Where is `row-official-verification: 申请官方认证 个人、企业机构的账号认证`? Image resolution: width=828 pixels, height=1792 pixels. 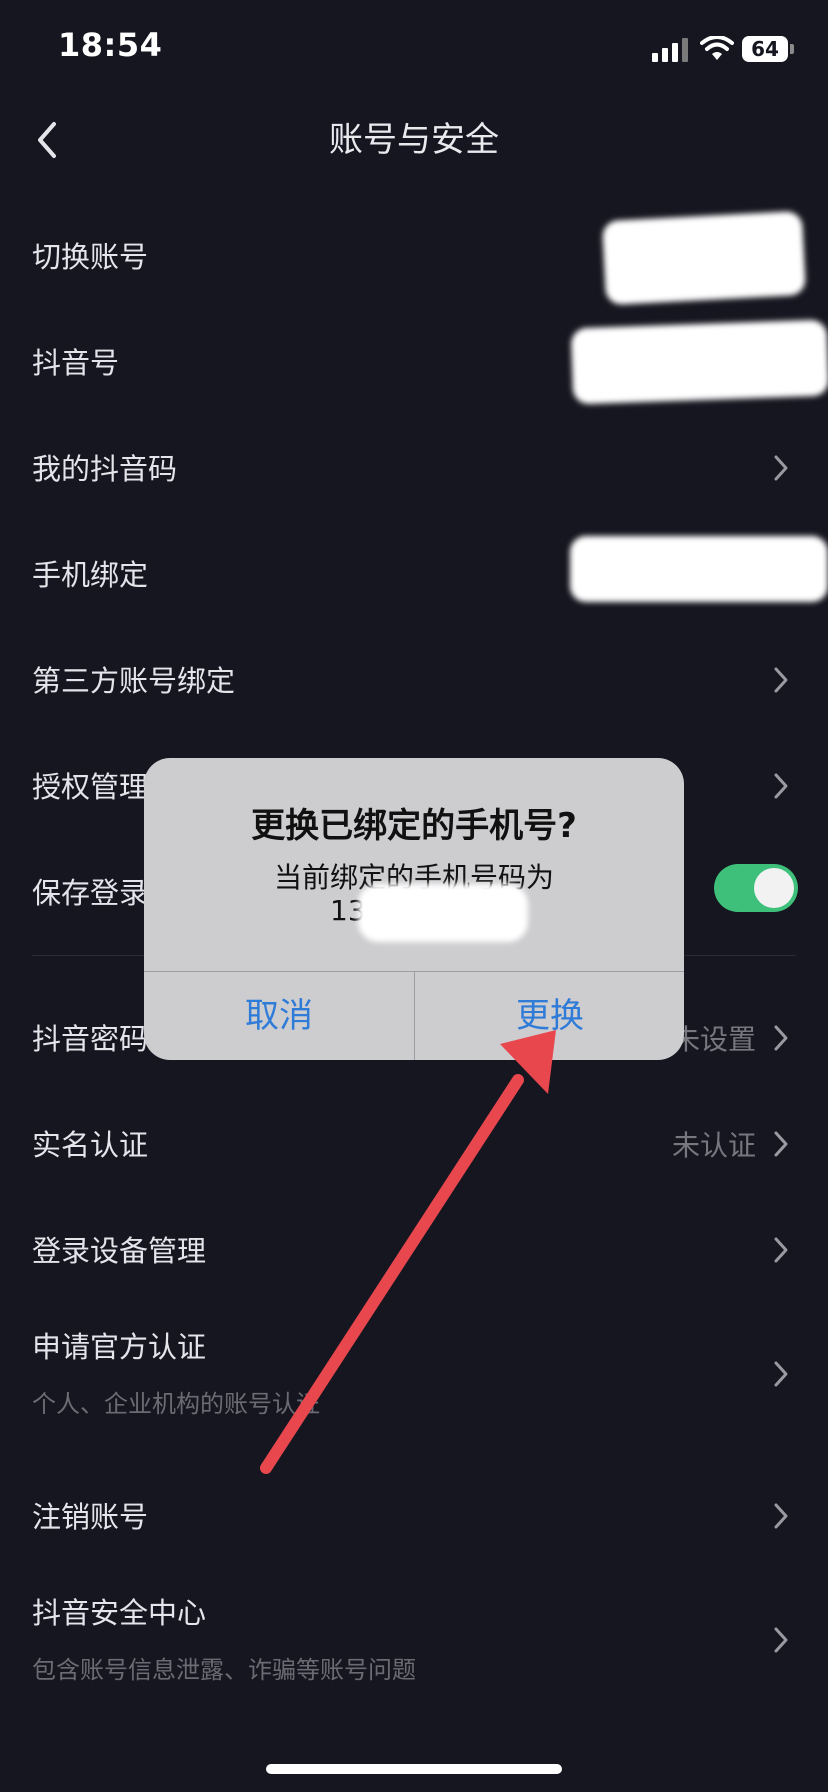
row-official-verification: 申请官方认证 个人、企业机构的账号认证 is located at coordinates (414, 1375).